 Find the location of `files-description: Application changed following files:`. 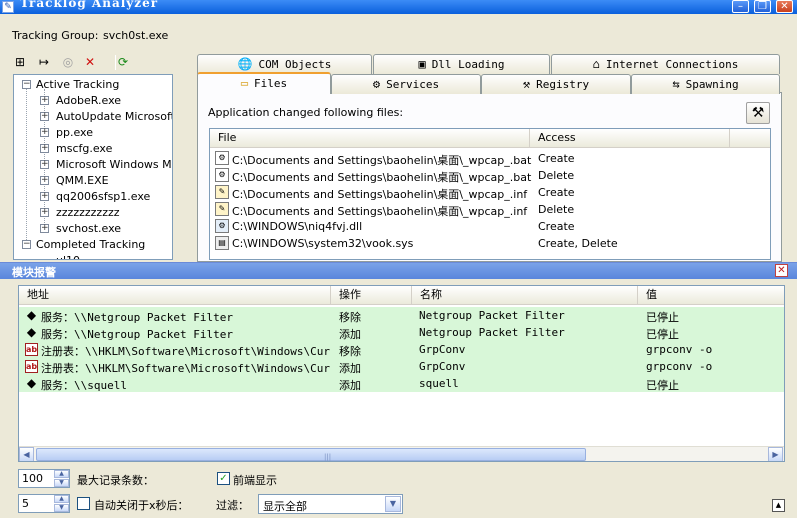

files-description: Application changed following files: is located at coordinates (306, 112).